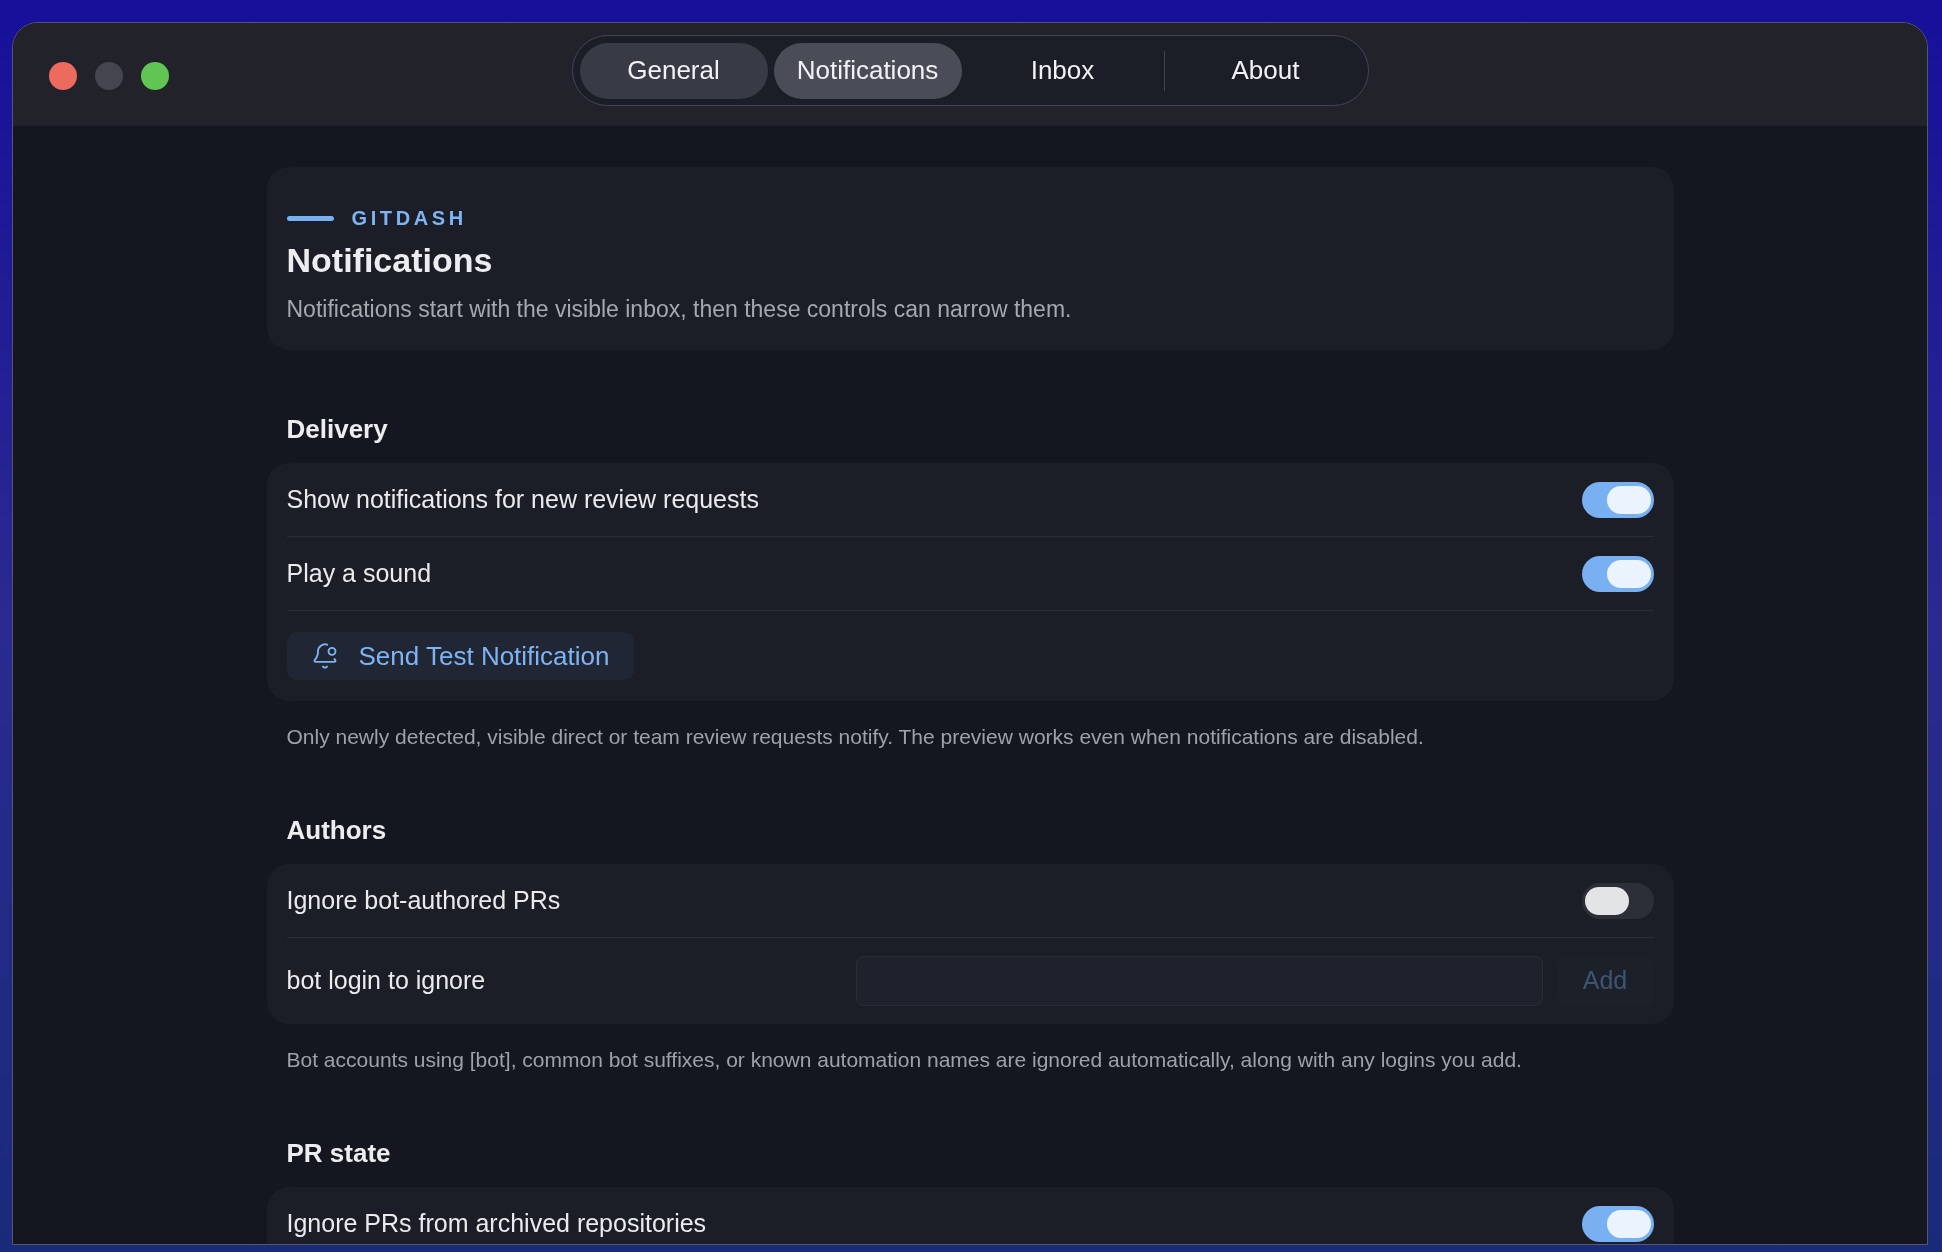 This screenshot has width=1942, height=1252. Describe the element at coordinates (359, 573) in the screenshot. I see `setting-label: Play a sound` at that location.